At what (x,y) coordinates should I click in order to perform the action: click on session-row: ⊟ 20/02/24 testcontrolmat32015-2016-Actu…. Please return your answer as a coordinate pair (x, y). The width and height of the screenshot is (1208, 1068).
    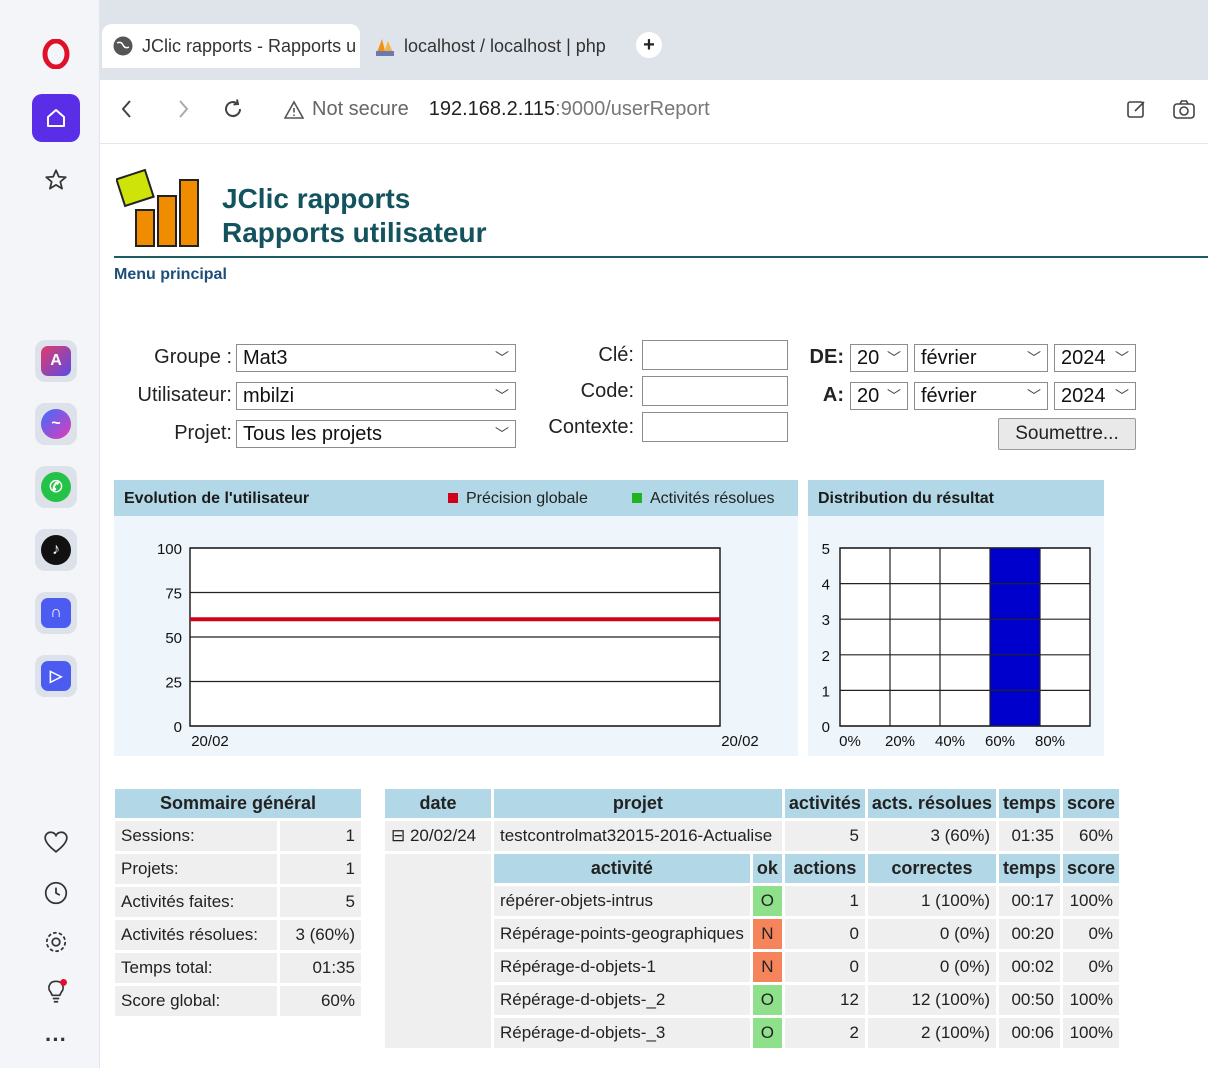
    Looking at the image, I should click on (752, 836).